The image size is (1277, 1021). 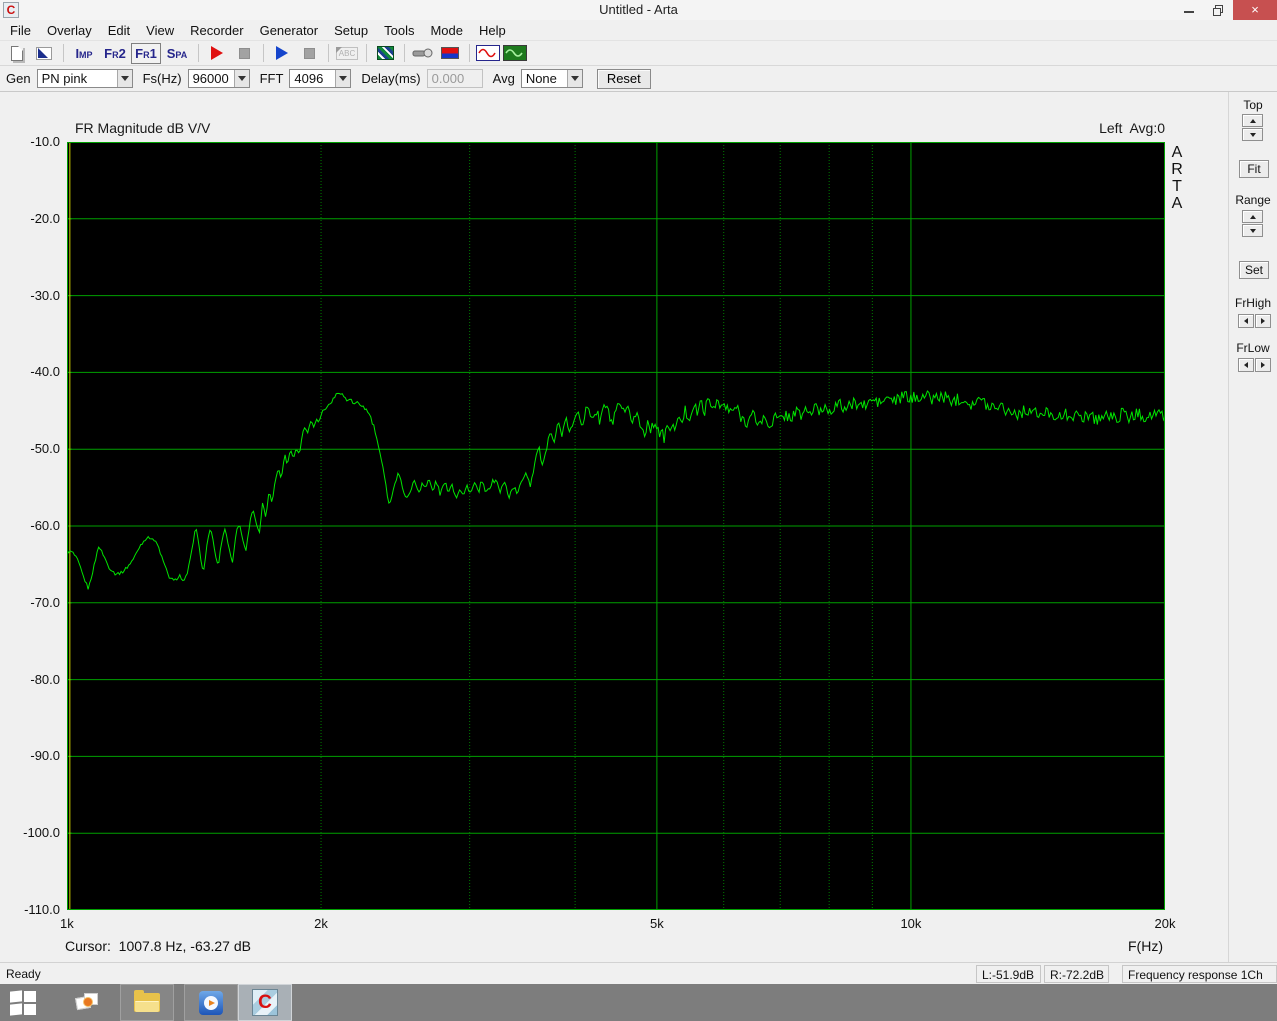 I want to click on left-level-indicator: L:-51.9dB, so click(x=1008, y=974).